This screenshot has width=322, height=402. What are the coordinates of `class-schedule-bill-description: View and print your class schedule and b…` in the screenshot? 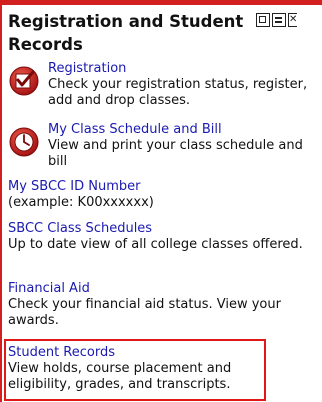 It's located at (175, 153).